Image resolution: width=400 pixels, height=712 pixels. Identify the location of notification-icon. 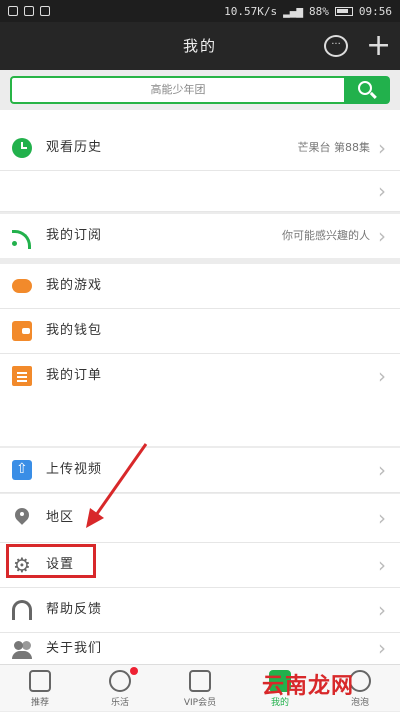
(13, 11).